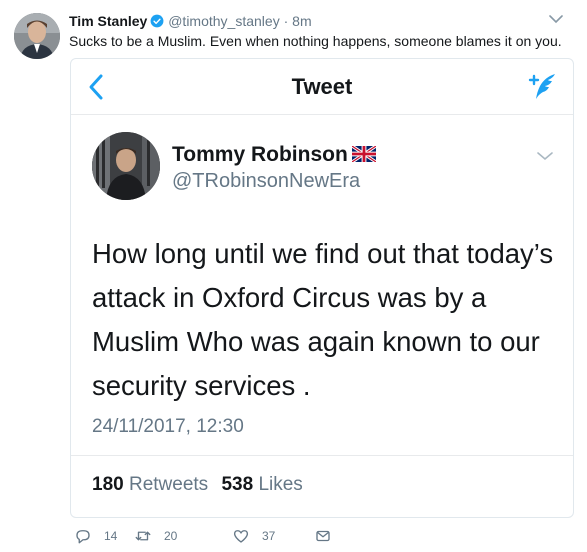  Describe the element at coordinates (223, 21) in the screenshot. I see `outer-author-handle: @timothy_stanley` at that location.